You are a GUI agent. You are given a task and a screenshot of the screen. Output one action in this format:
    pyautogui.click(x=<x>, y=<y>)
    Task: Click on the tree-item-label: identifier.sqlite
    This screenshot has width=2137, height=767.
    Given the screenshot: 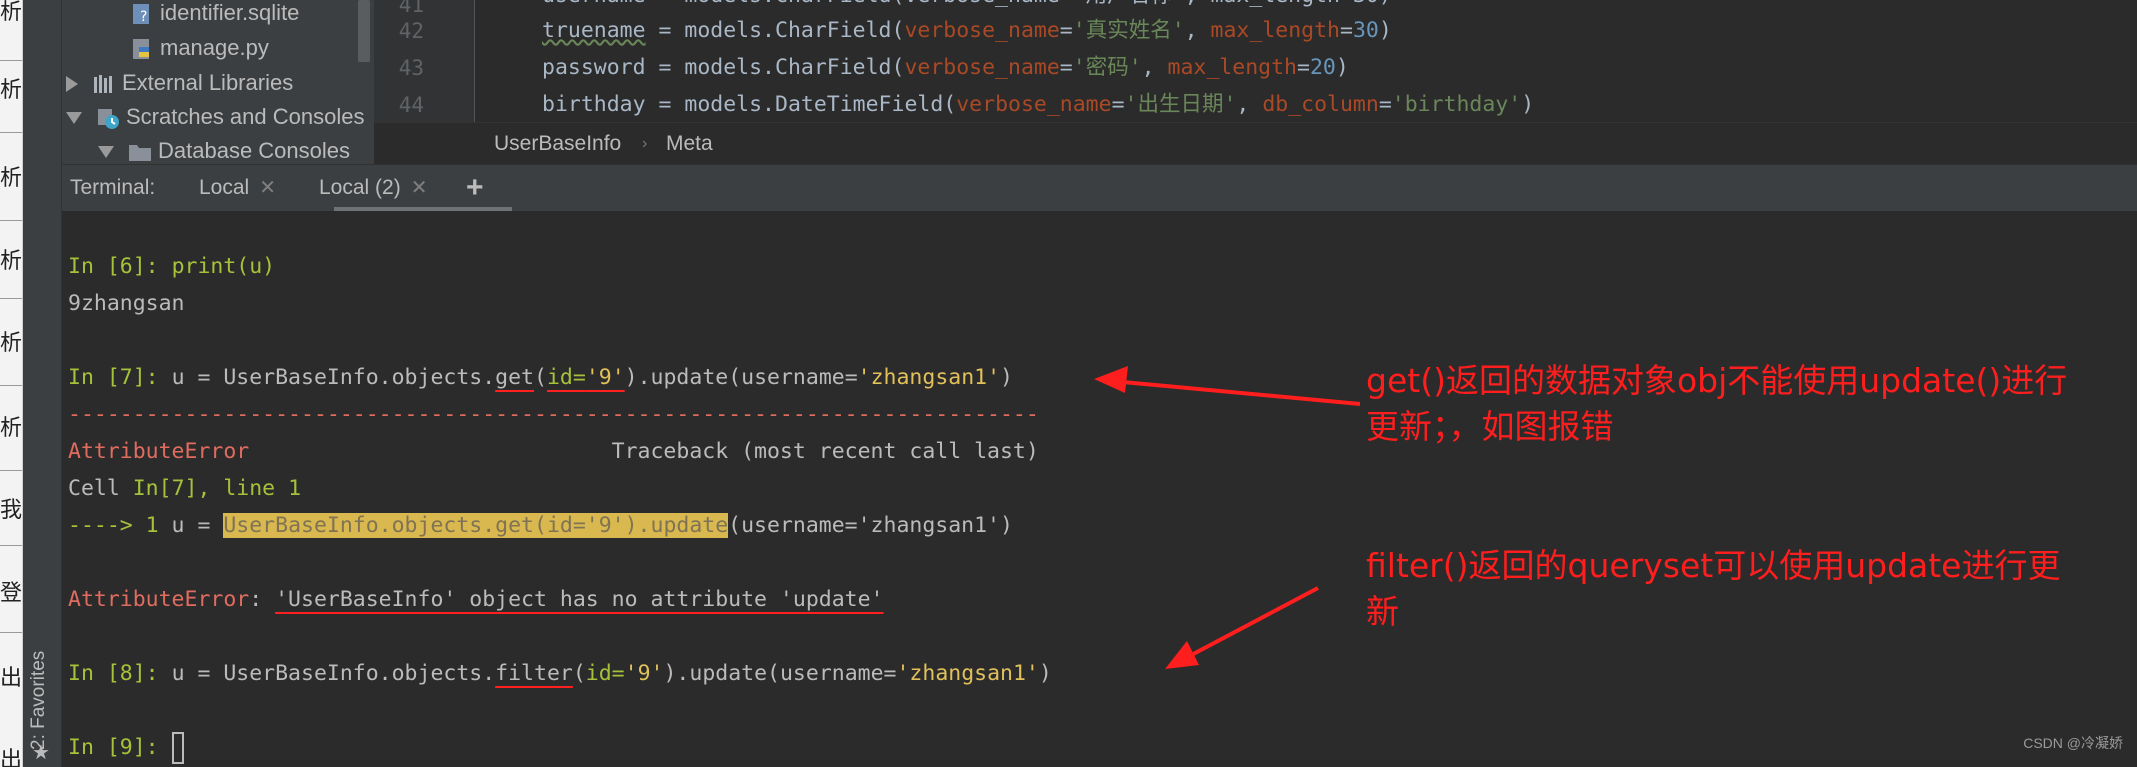 What is the action you would take?
    pyautogui.click(x=230, y=12)
    